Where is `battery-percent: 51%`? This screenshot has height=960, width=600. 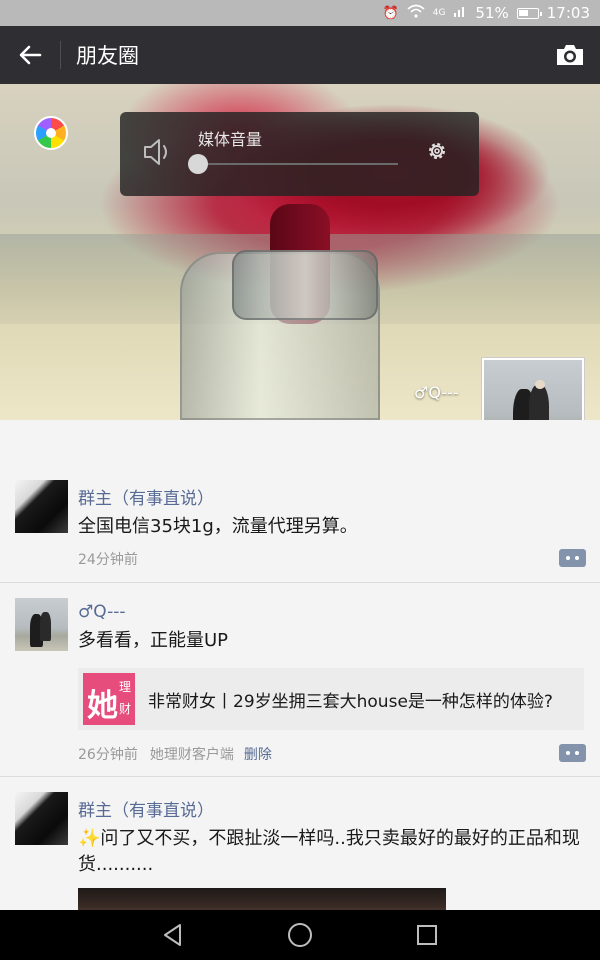 battery-percent: 51% is located at coordinates (492, 13).